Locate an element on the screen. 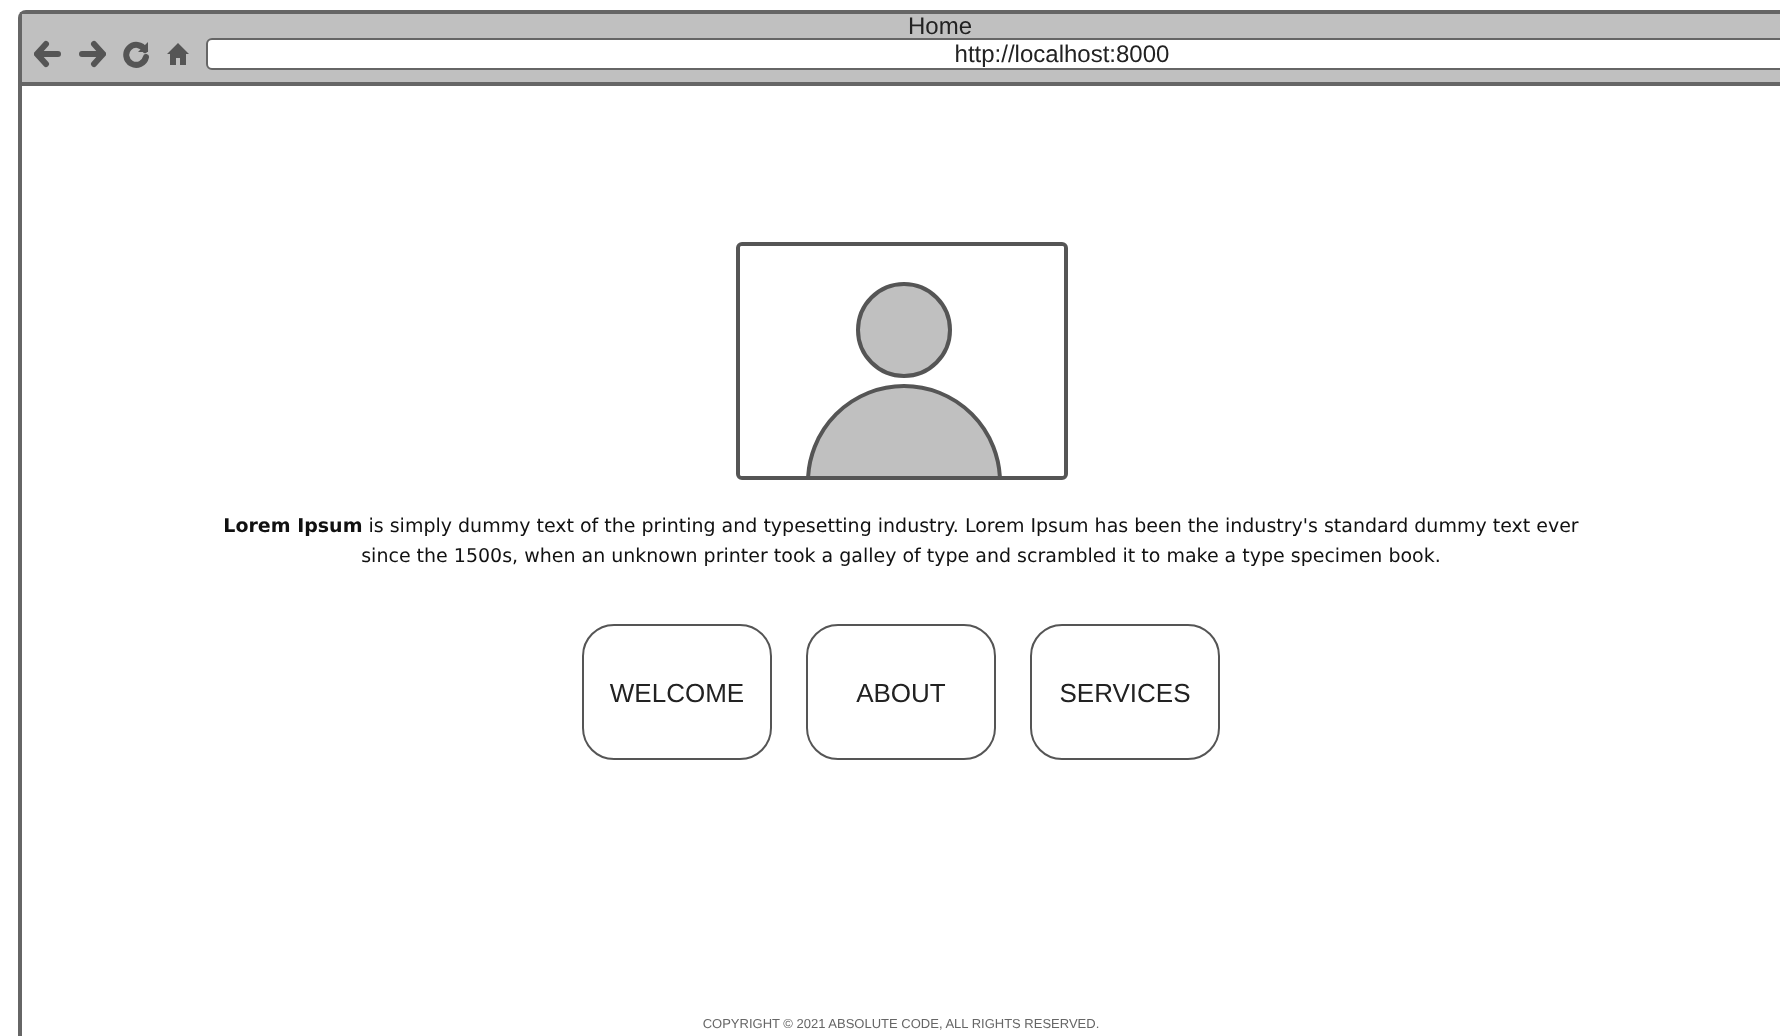  description-text: Lorem Ipsum is simply dummy text of the printing and typesetting industry. Lorem Ipsum has been the industry's standard dummy text ever since the 1500s, when an unknown printer took a galley of type and scrambled it to make a type specimen book. is located at coordinates (901, 543).